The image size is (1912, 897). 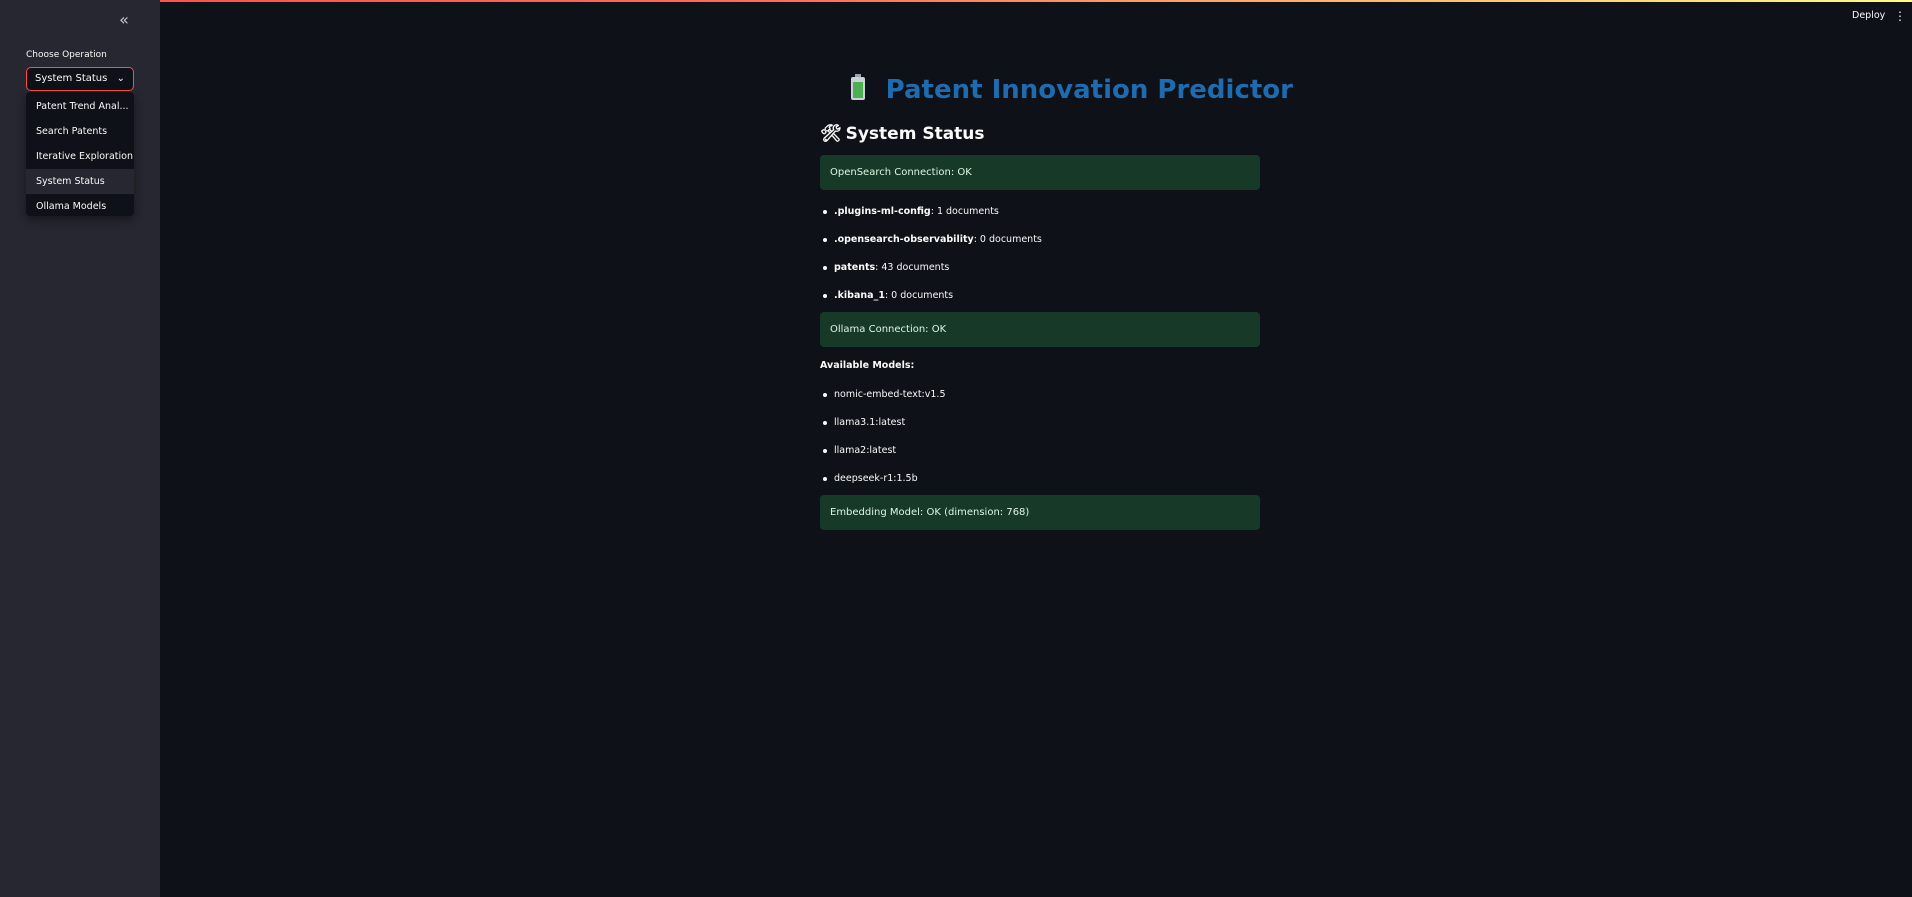 I want to click on section-title-text: System Status, so click(x=915, y=134).